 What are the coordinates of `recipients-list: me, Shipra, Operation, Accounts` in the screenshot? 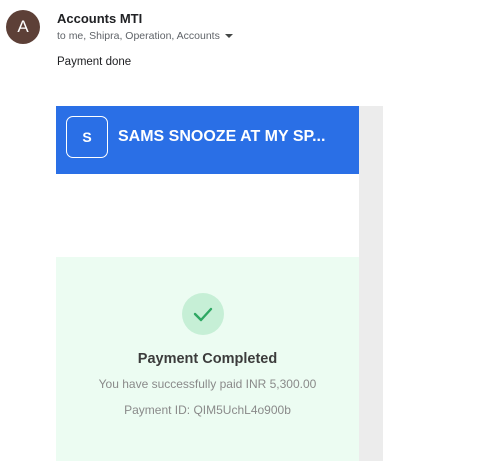 It's located at (144, 36).